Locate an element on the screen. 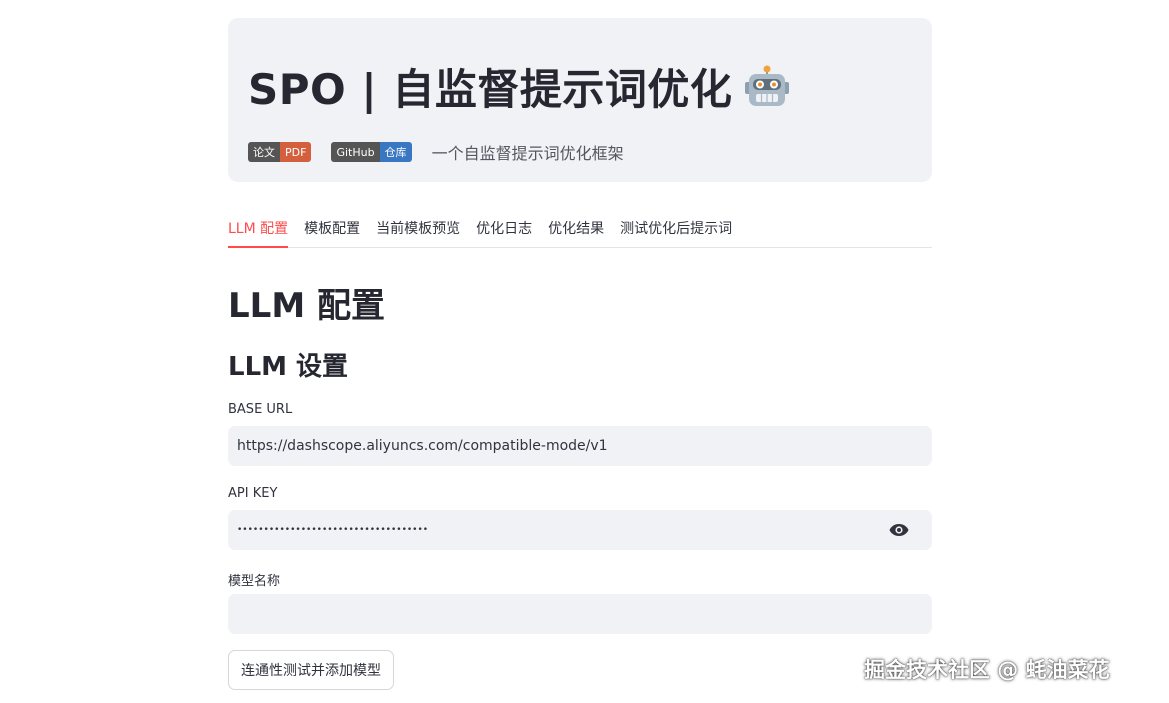  badge-label: 论文 is located at coordinates (264, 152).